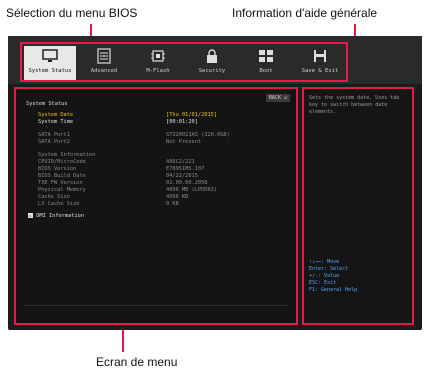 The image size is (430, 377). Describe the element at coordinates (50, 55) in the screenshot. I see `monitor-icon` at that location.